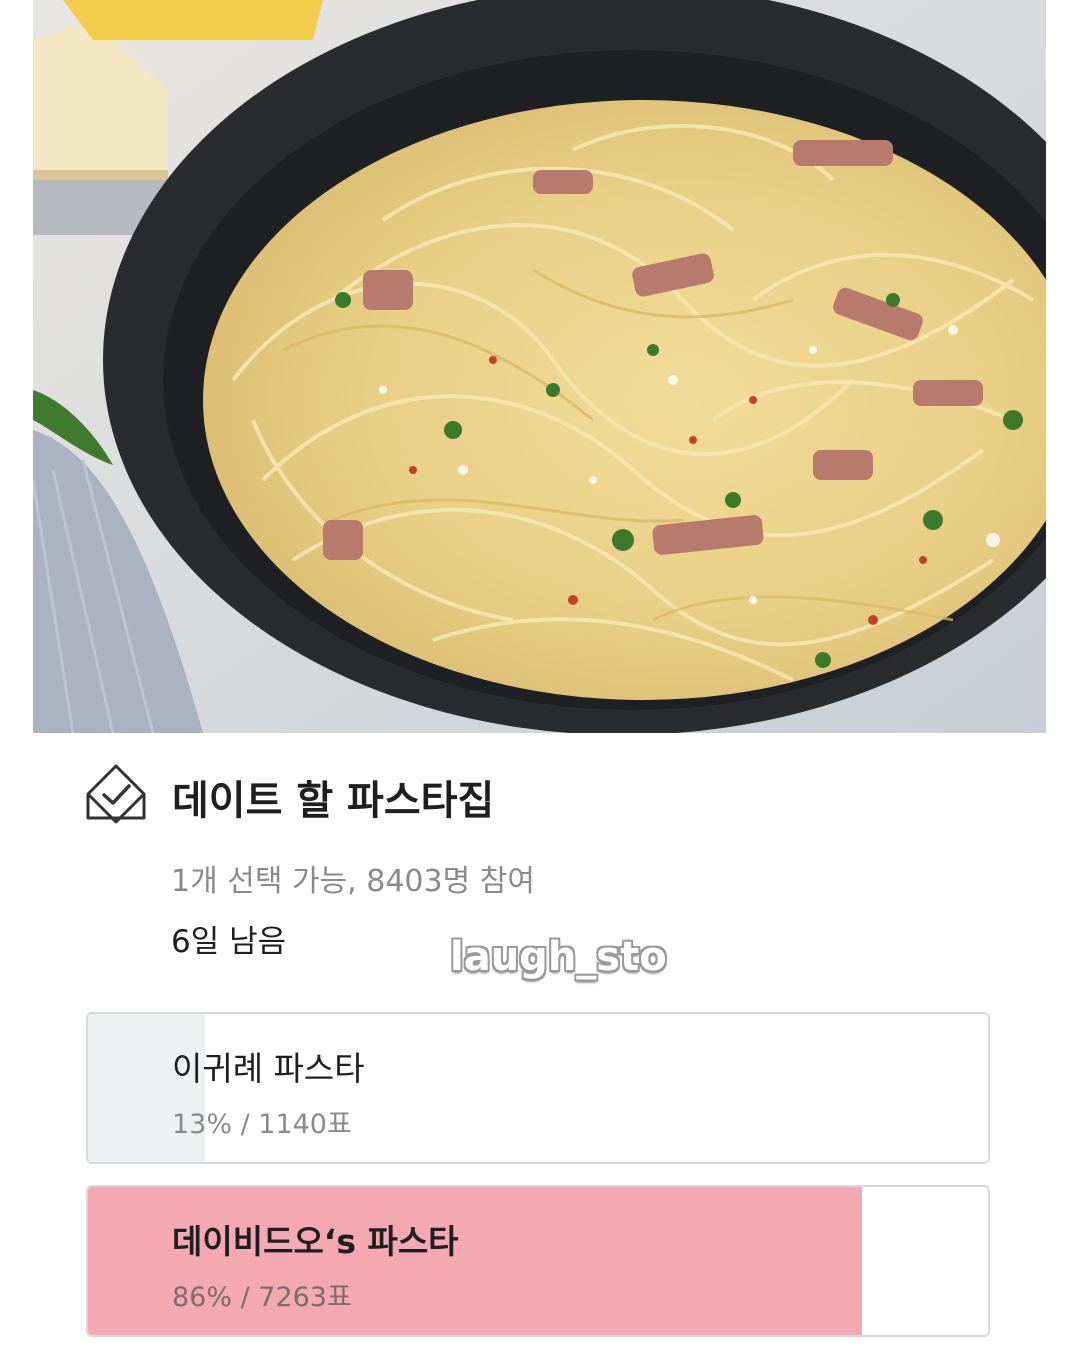 This screenshot has height=1350, width=1080. I want to click on poll-header: 데이트 할 파스타집, so click(534, 795).